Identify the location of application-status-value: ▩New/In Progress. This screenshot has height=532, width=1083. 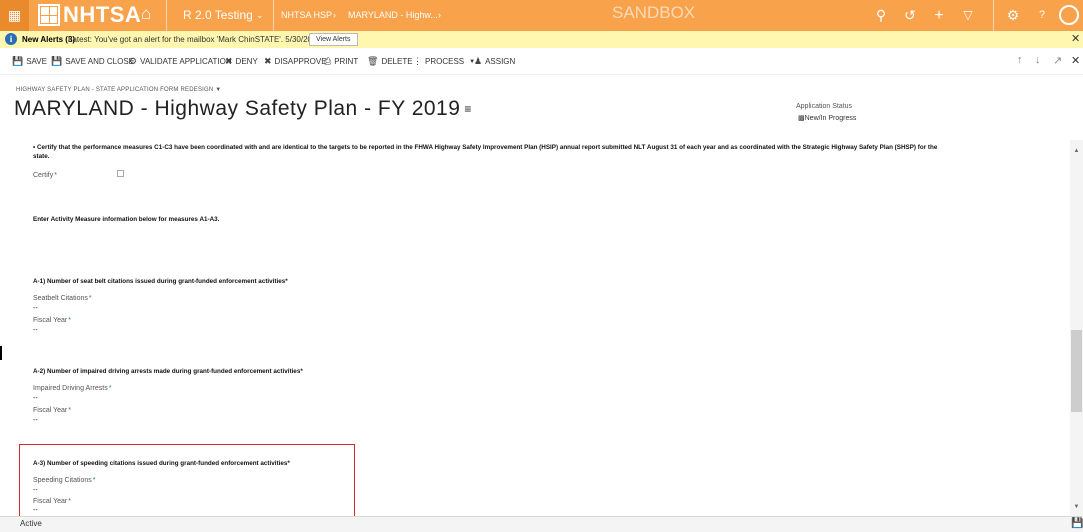
(827, 118).